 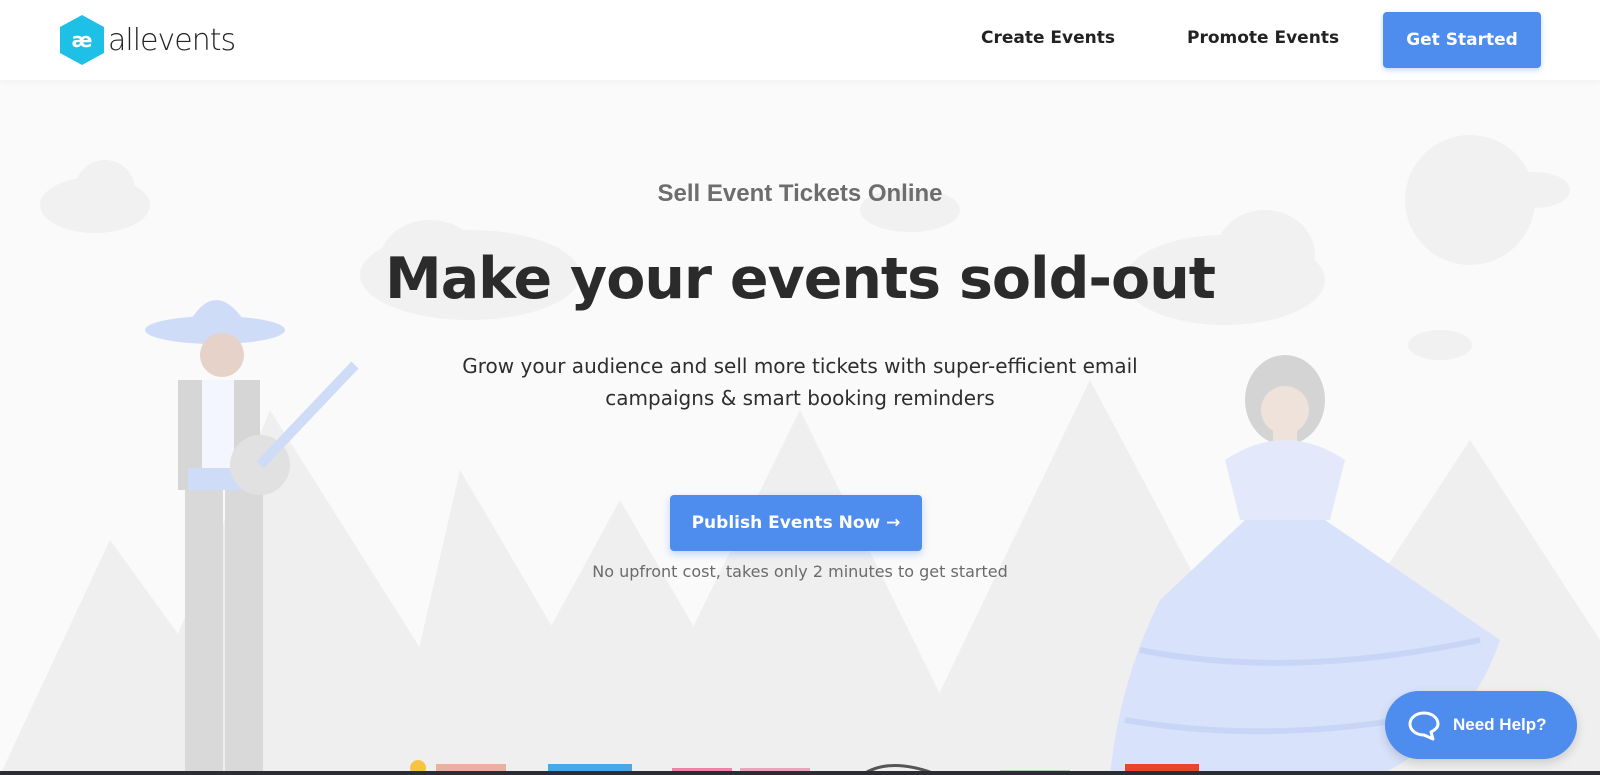 I want to click on nav-promote-events: Promote Events, so click(x=1263, y=38).